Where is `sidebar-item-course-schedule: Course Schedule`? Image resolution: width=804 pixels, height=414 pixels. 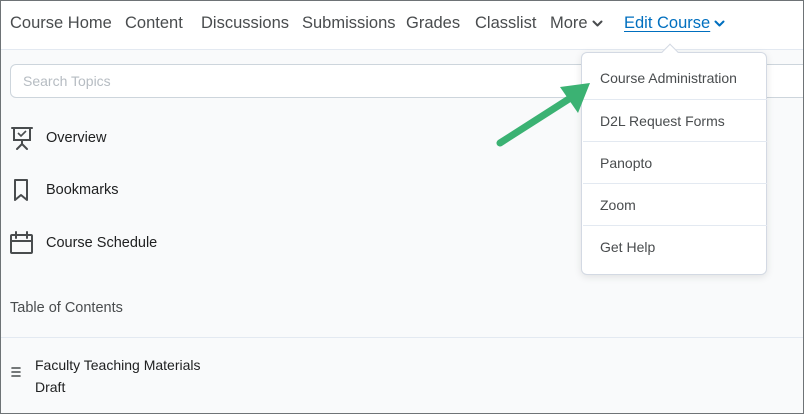
sidebar-item-course-schedule: Course Schedule is located at coordinates (83, 243).